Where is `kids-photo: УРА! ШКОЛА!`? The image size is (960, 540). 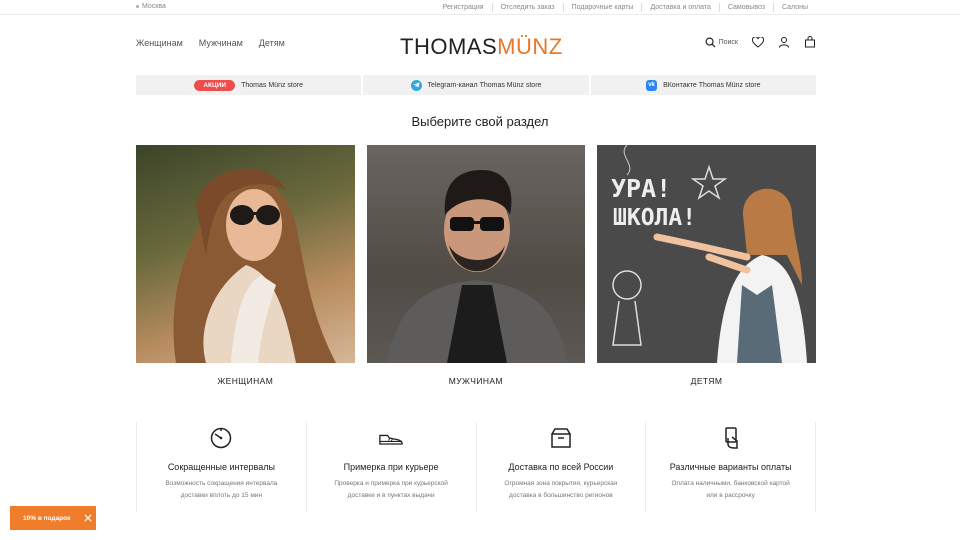 kids-photo: УРА! ШКОЛА! is located at coordinates (706, 254).